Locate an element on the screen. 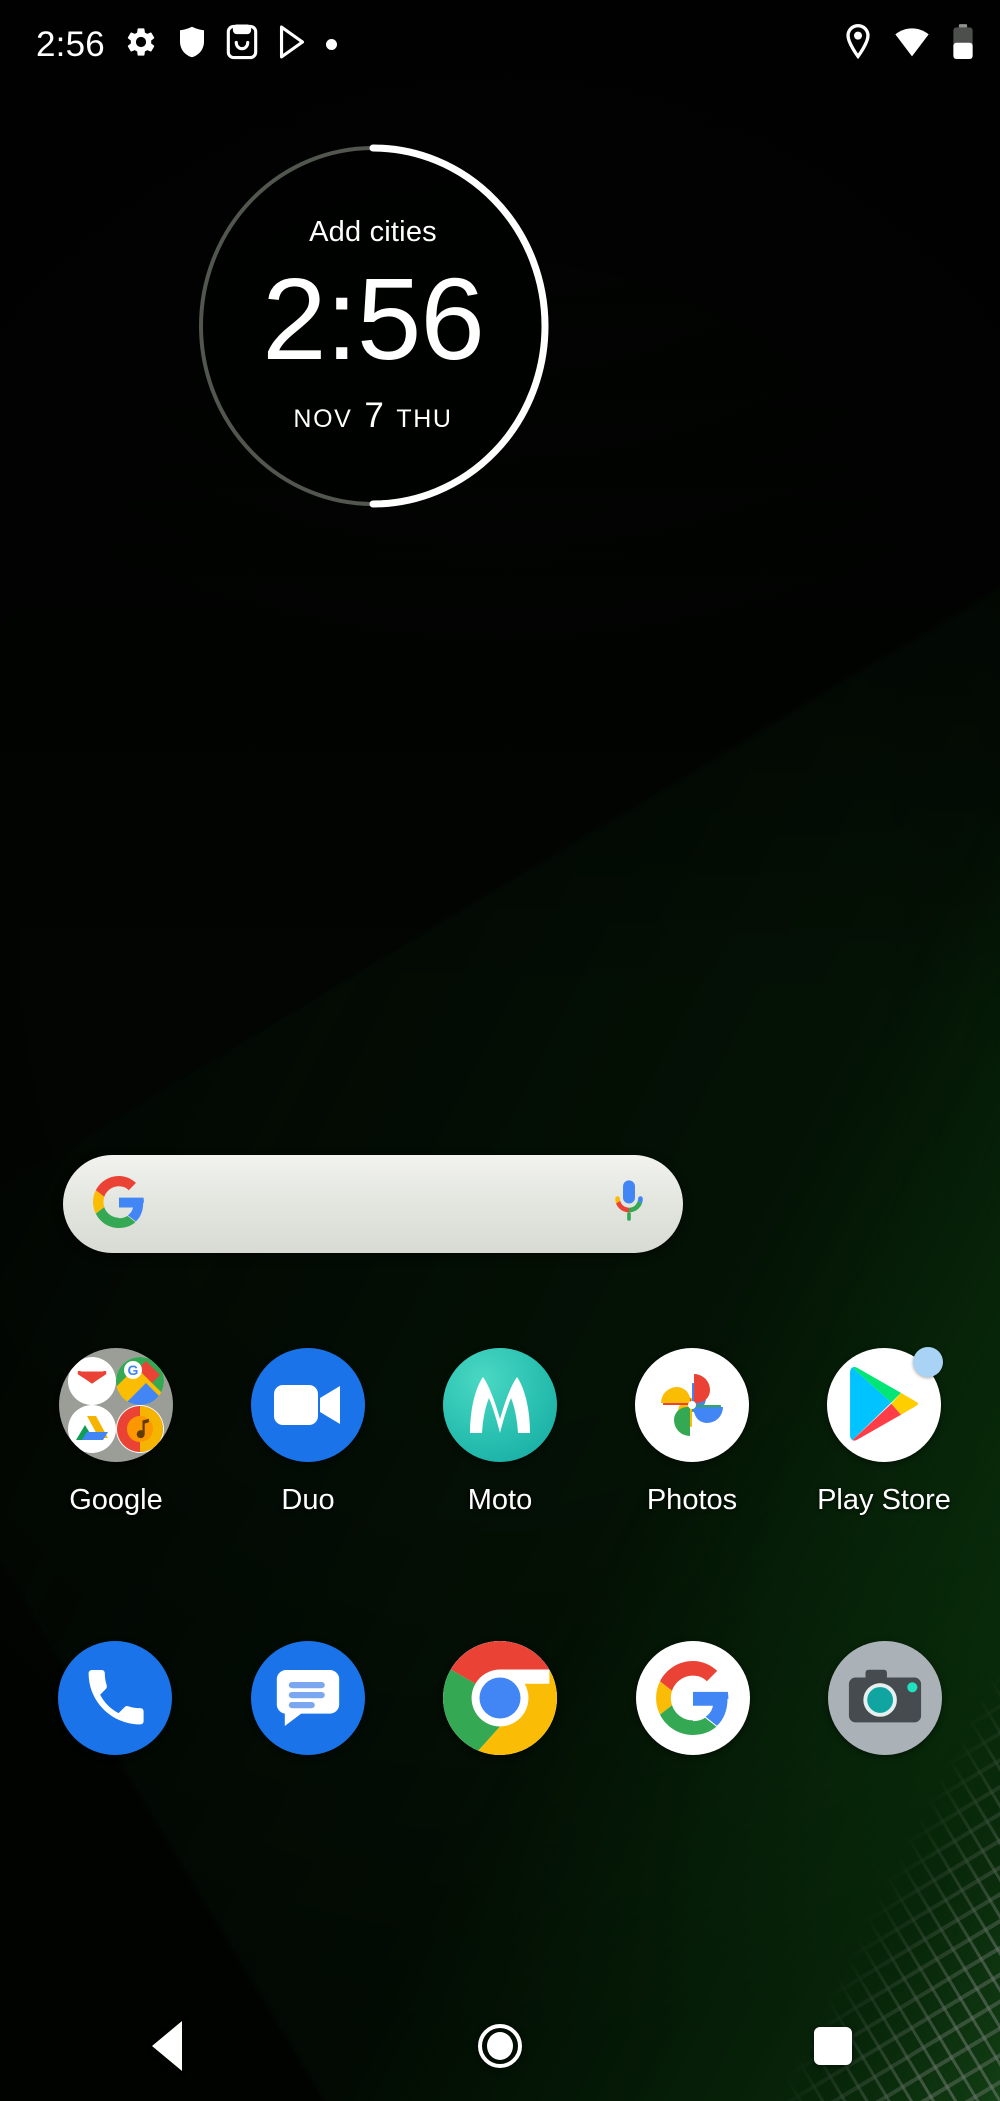 The width and height of the screenshot is (1000, 2101). duo-icon is located at coordinates (308, 1405).